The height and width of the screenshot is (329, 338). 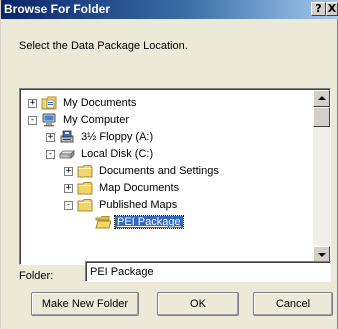 I want to click on tree-item-documents-and-settings: + Documents and Settings, so click(x=142, y=171).